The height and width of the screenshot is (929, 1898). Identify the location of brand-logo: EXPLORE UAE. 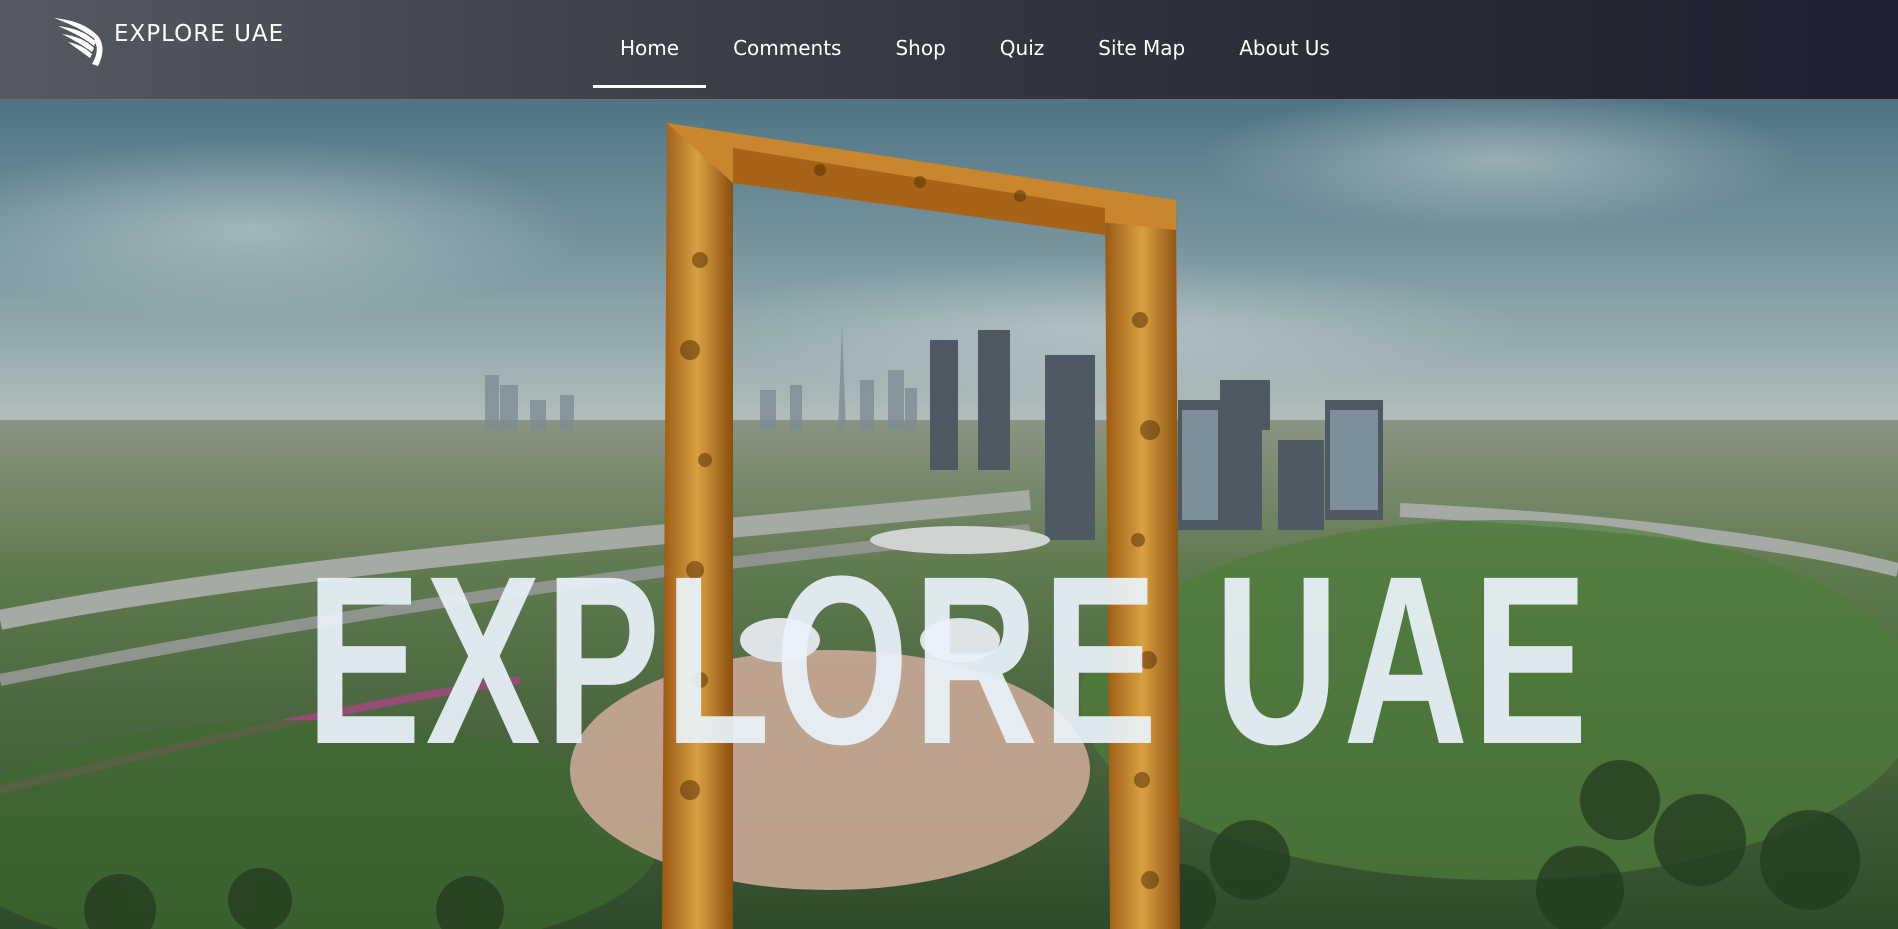
(168, 42).